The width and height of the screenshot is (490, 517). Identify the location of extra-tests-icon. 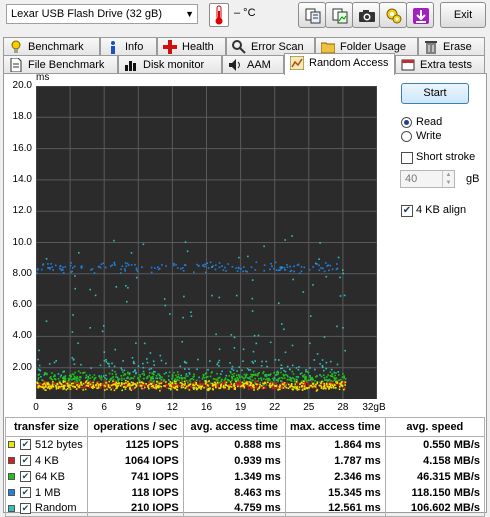
(408, 65).